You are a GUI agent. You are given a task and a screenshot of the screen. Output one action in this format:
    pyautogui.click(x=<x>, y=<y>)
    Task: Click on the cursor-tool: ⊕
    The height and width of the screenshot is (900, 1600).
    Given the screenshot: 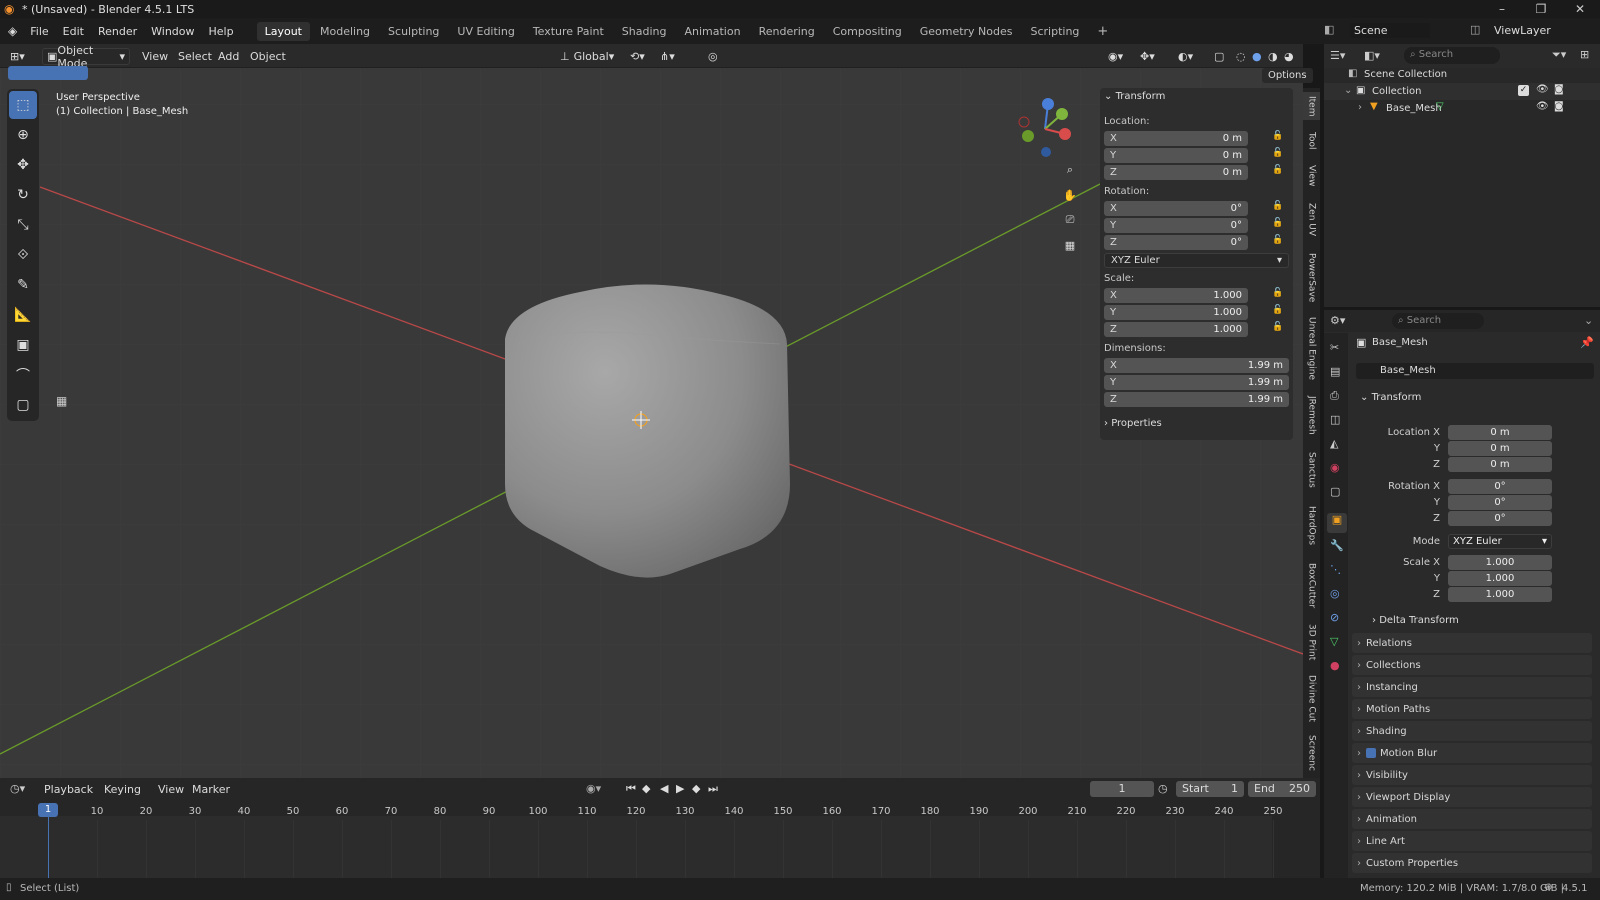 What is the action you would take?
    pyautogui.click(x=23, y=135)
    